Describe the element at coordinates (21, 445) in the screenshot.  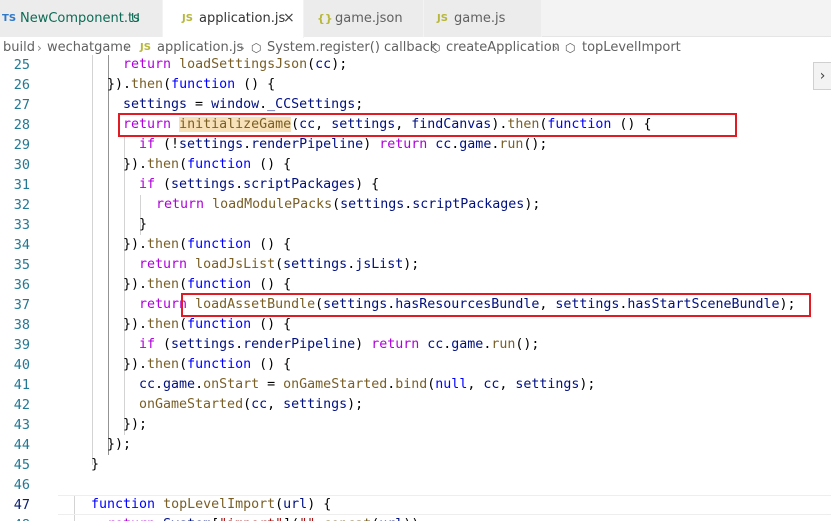
I see `line-number: 44` at that location.